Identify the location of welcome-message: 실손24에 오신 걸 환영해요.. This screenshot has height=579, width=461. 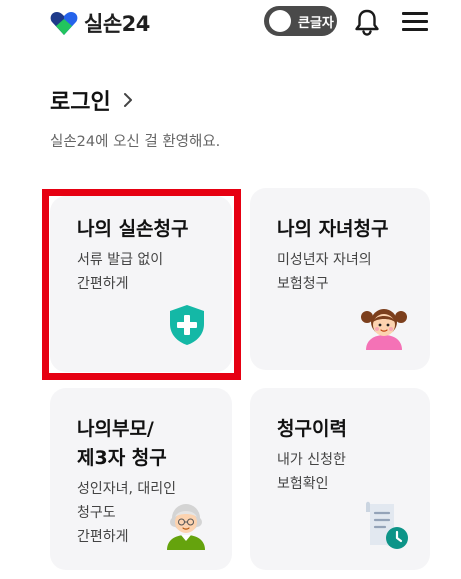
(135, 142).